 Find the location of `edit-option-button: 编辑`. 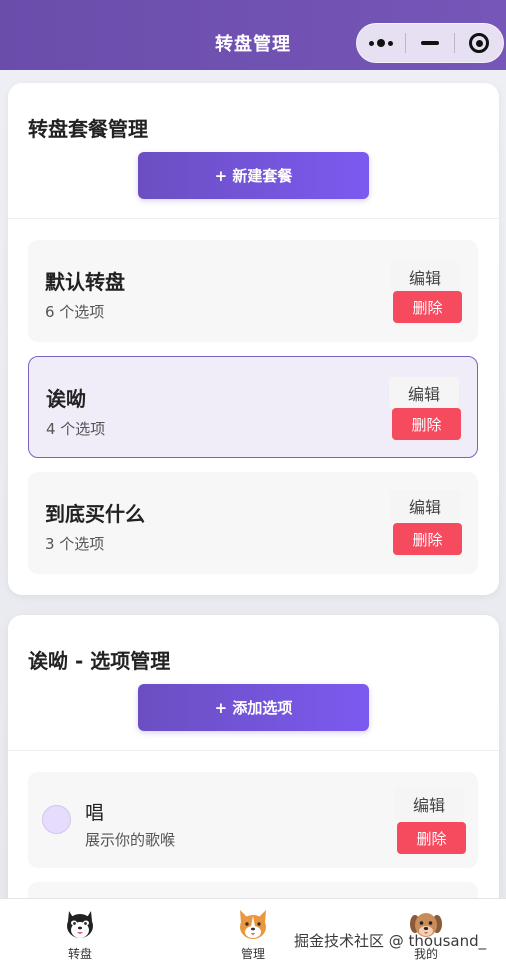

edit-option-button: 编辑 is located at coordinates (429, 804).